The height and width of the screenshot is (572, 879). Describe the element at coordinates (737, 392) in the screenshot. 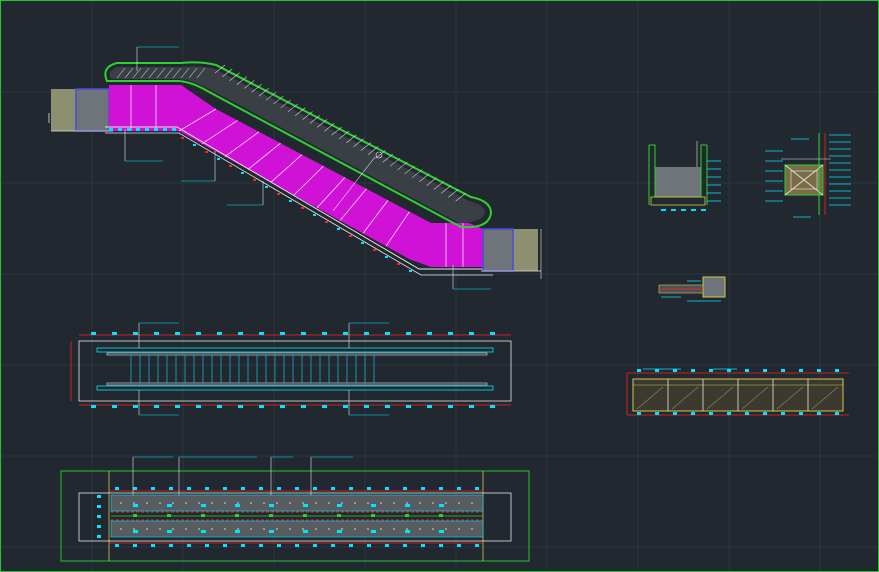

I see `glass-panel-elevation` at that location.